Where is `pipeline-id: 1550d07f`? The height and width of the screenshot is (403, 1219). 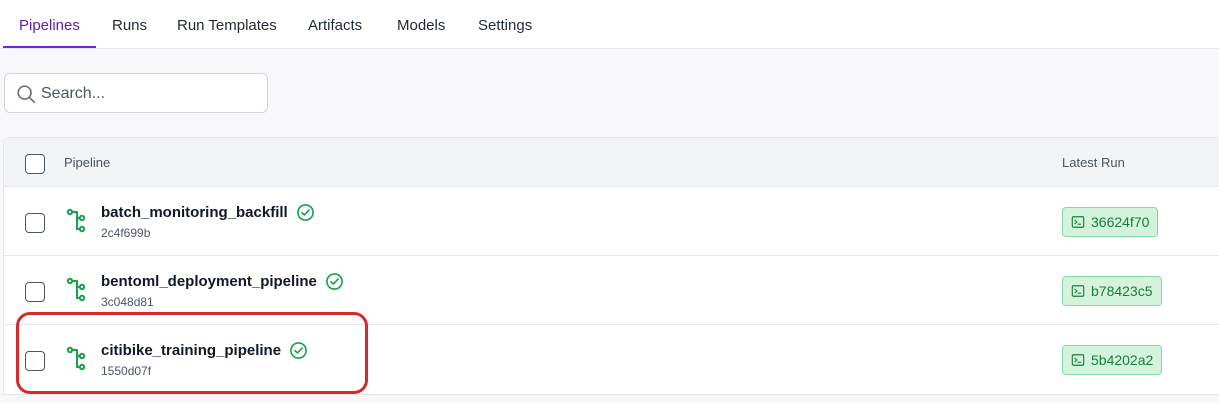 pipeline-id: 1550d07f is located at coordinates (126, 371).